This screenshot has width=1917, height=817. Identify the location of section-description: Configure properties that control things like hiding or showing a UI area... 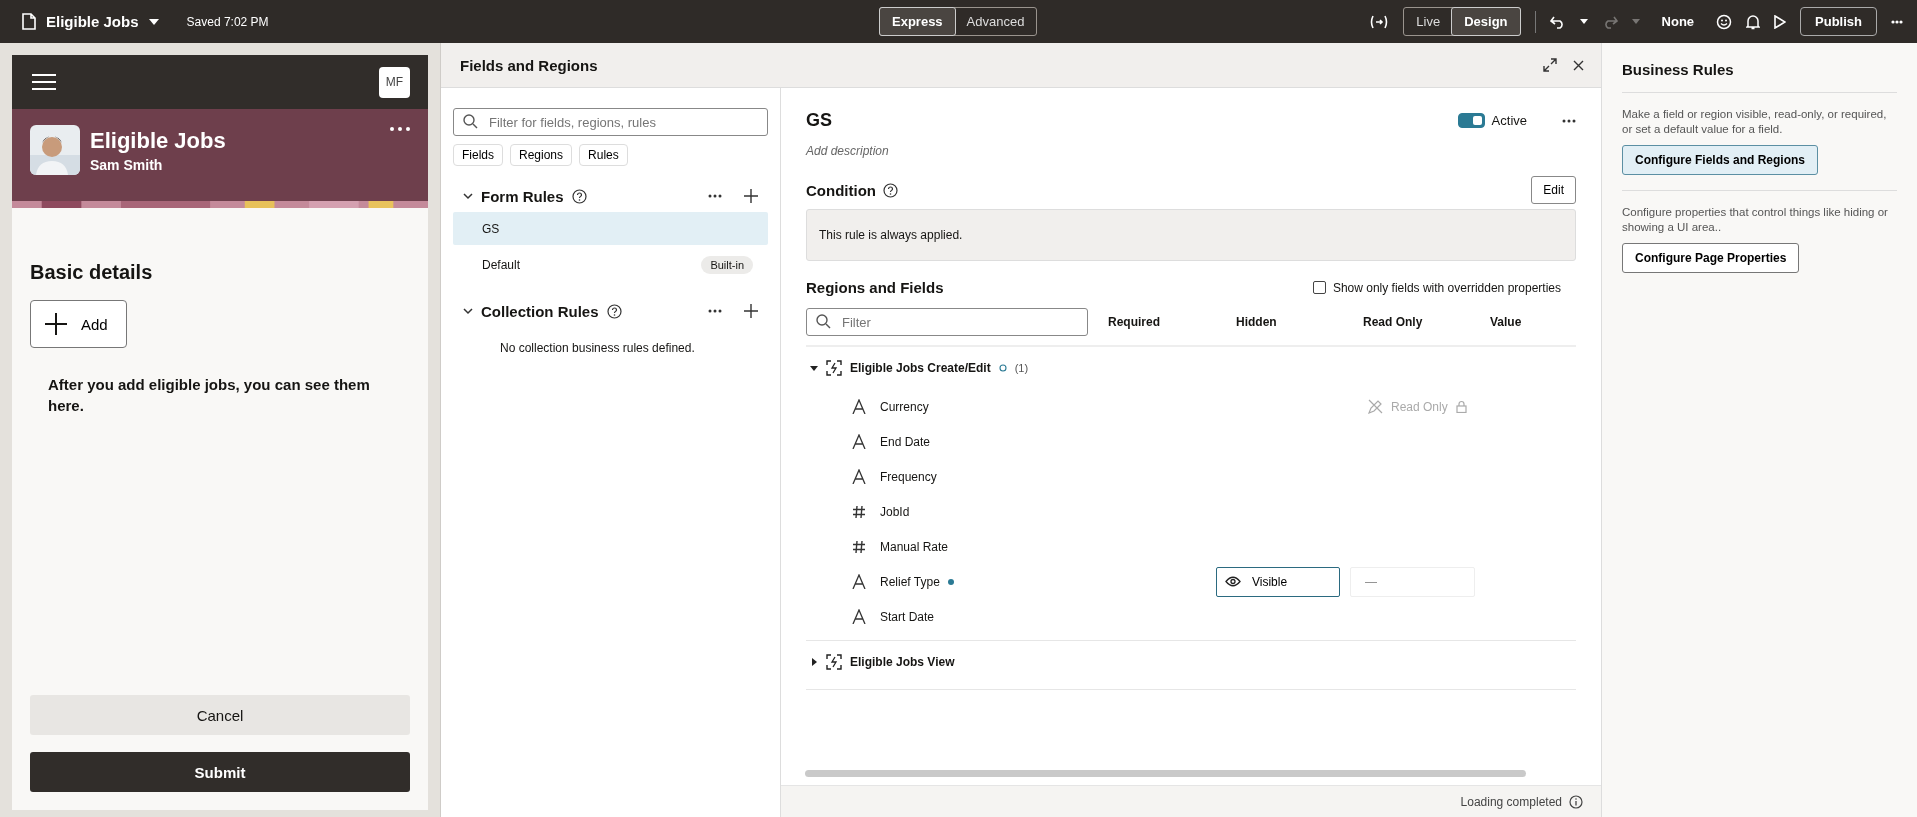
(1755, 220).